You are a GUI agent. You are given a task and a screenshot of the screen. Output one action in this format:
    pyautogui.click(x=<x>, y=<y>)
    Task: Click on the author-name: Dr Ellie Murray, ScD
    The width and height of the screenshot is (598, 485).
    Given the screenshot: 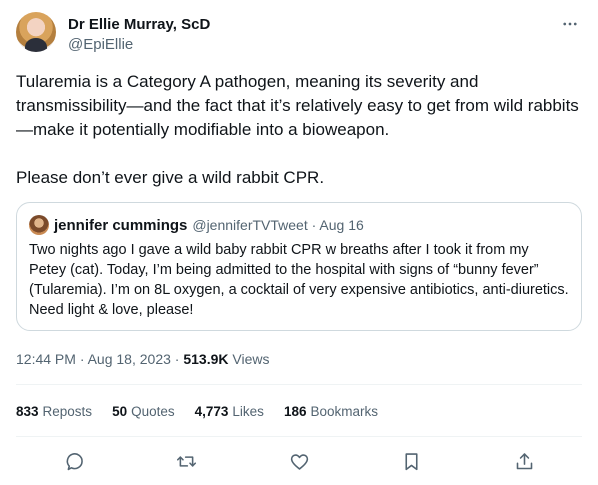 What is the action you would take?
    pyautogui.click(x=139, y=25)
    